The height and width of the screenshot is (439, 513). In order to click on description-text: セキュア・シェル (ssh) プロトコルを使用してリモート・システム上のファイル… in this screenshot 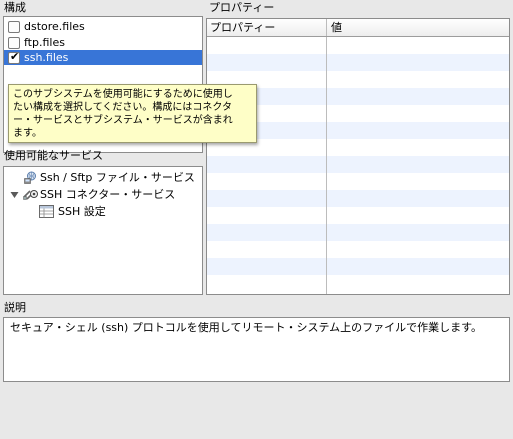, I will do `click(246, 327)`.